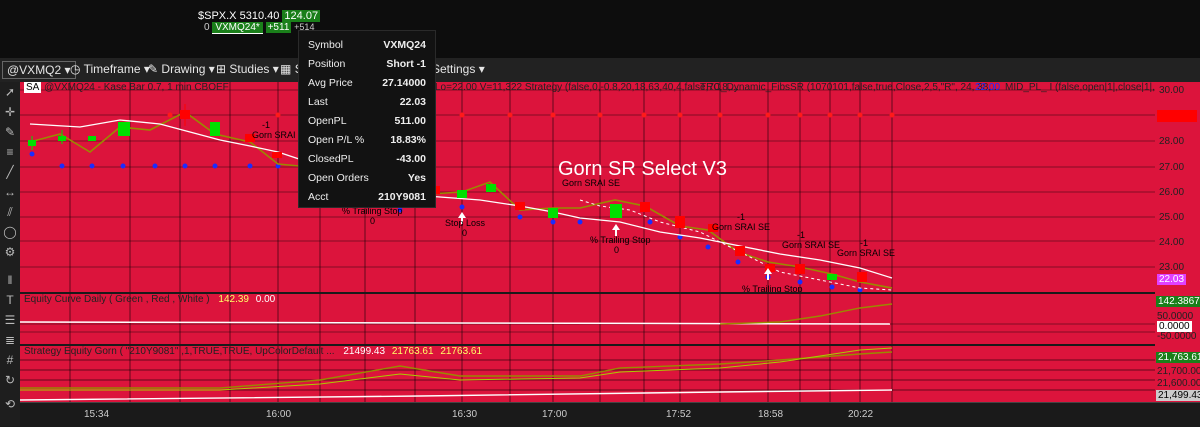  I want to click on strategy-equity-svg, so click(587, 374).